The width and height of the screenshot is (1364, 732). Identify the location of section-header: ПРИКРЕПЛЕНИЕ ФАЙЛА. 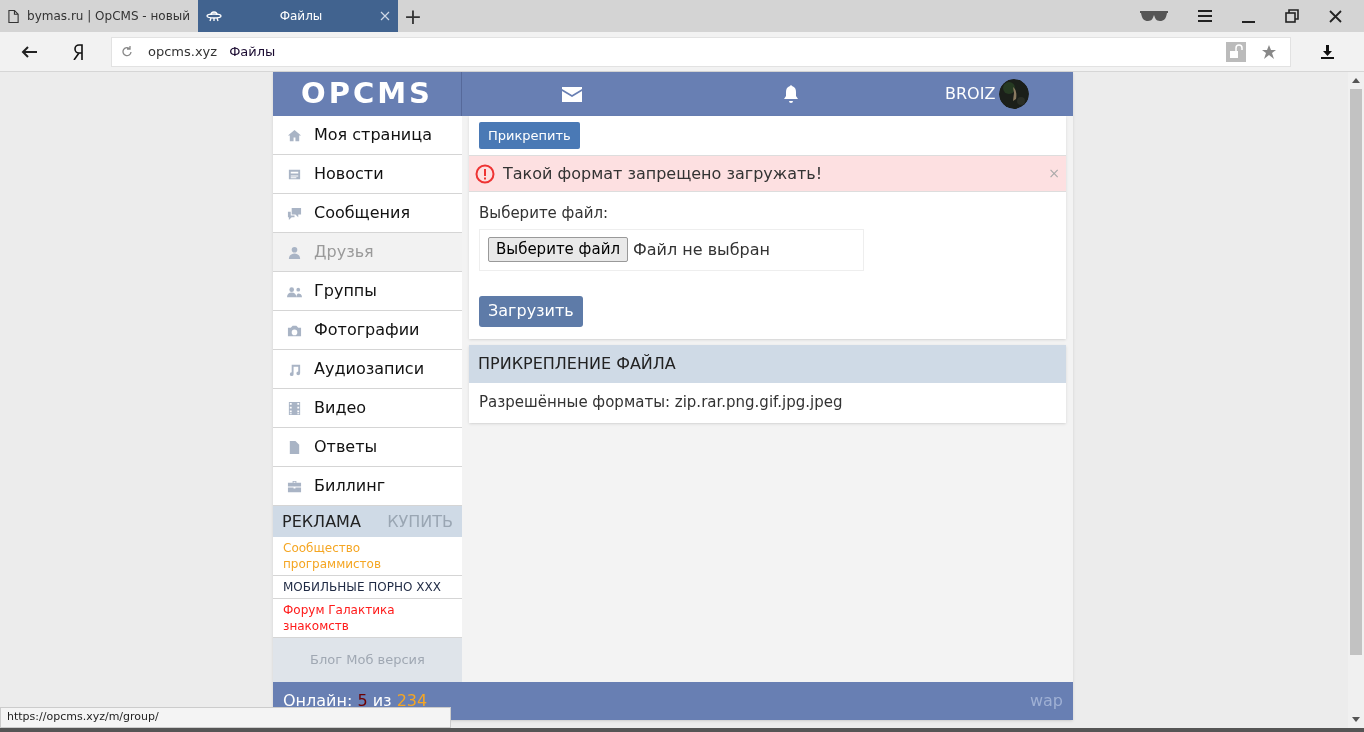
(767, 363).